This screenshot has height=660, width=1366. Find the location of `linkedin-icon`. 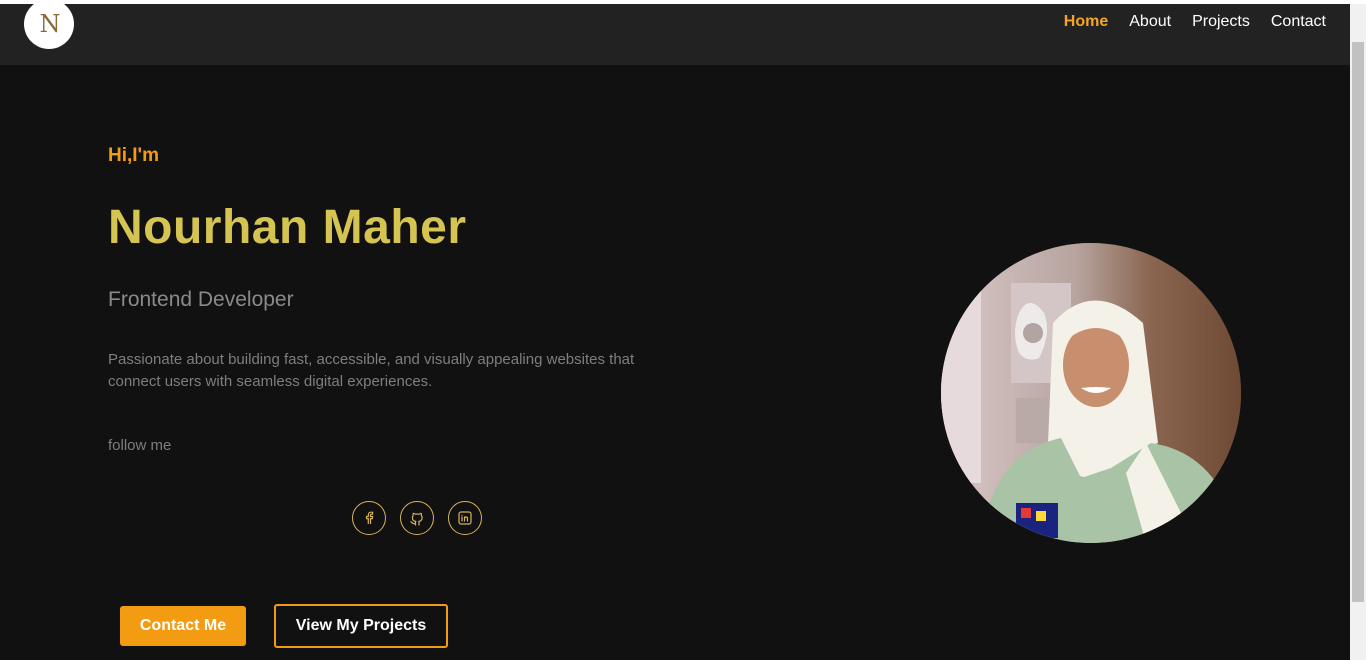

linkedin-icon is located at coordinates (465, 518).